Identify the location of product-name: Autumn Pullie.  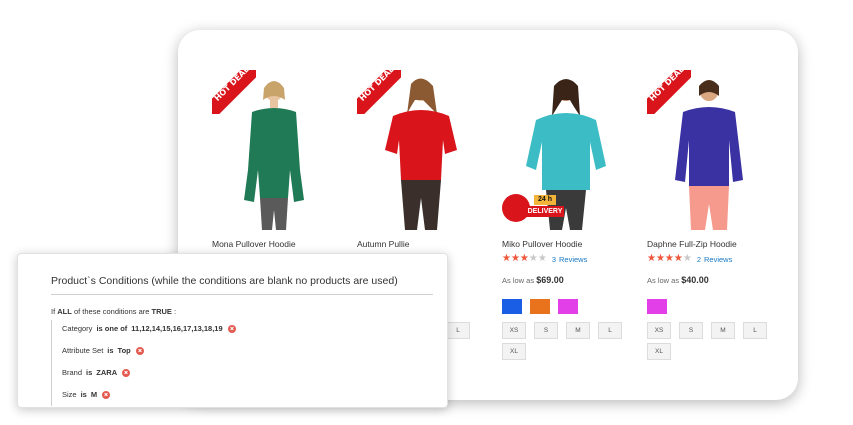
(383, 244).